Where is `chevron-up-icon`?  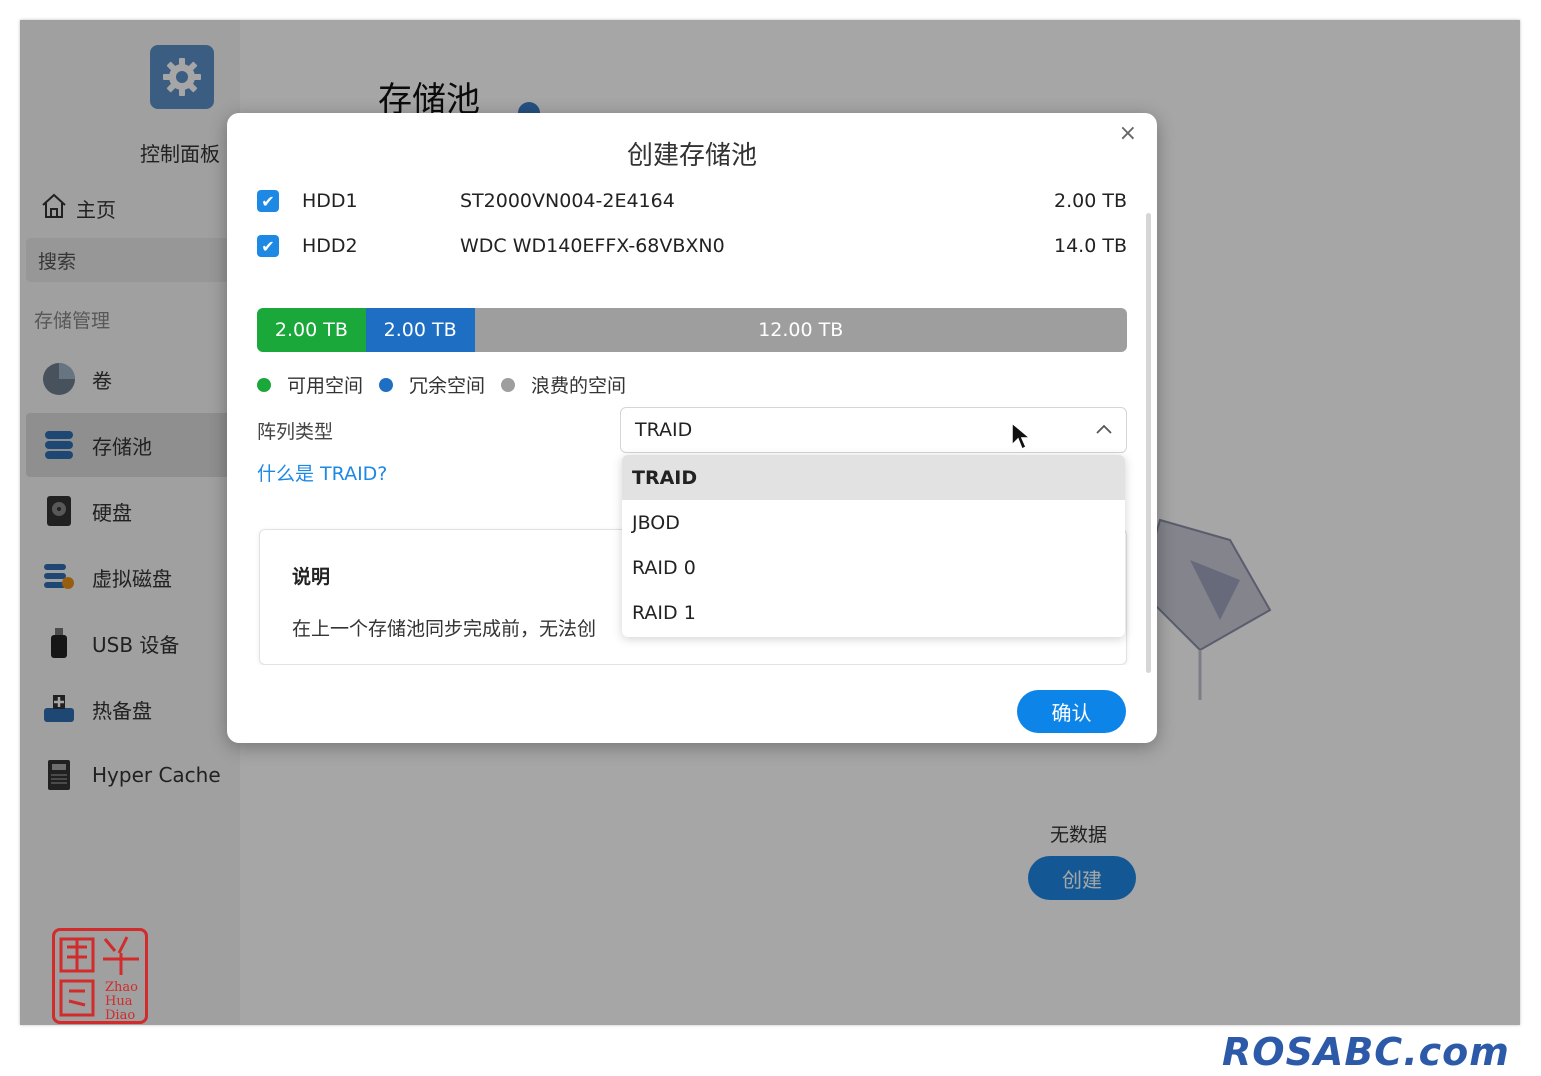 chevron-up-icon is located at coordinates (1104, 432).